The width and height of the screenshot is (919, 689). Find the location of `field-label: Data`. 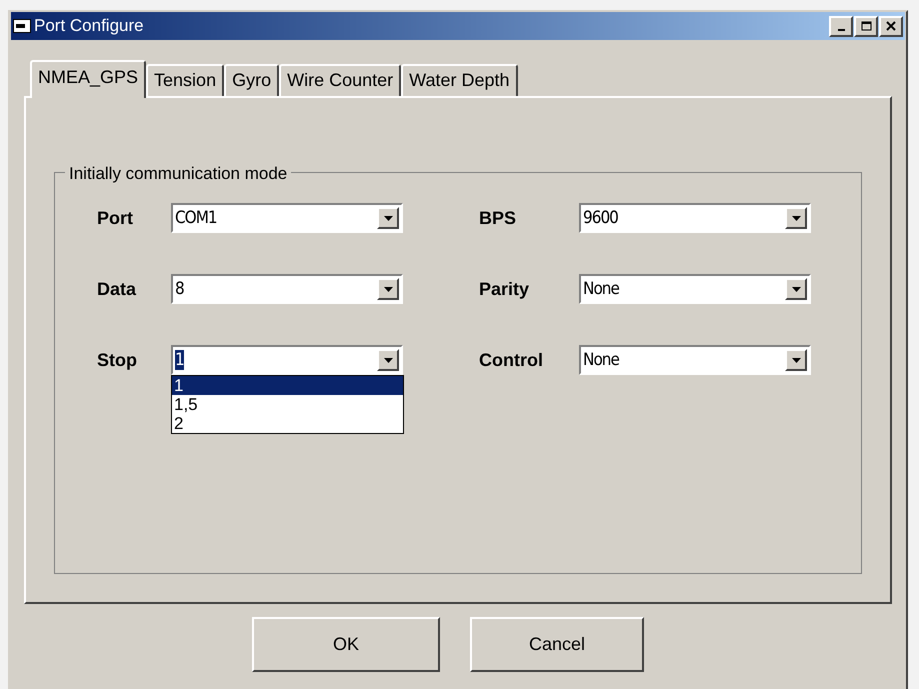

field-label: Data is located at coordinates (117, 289).